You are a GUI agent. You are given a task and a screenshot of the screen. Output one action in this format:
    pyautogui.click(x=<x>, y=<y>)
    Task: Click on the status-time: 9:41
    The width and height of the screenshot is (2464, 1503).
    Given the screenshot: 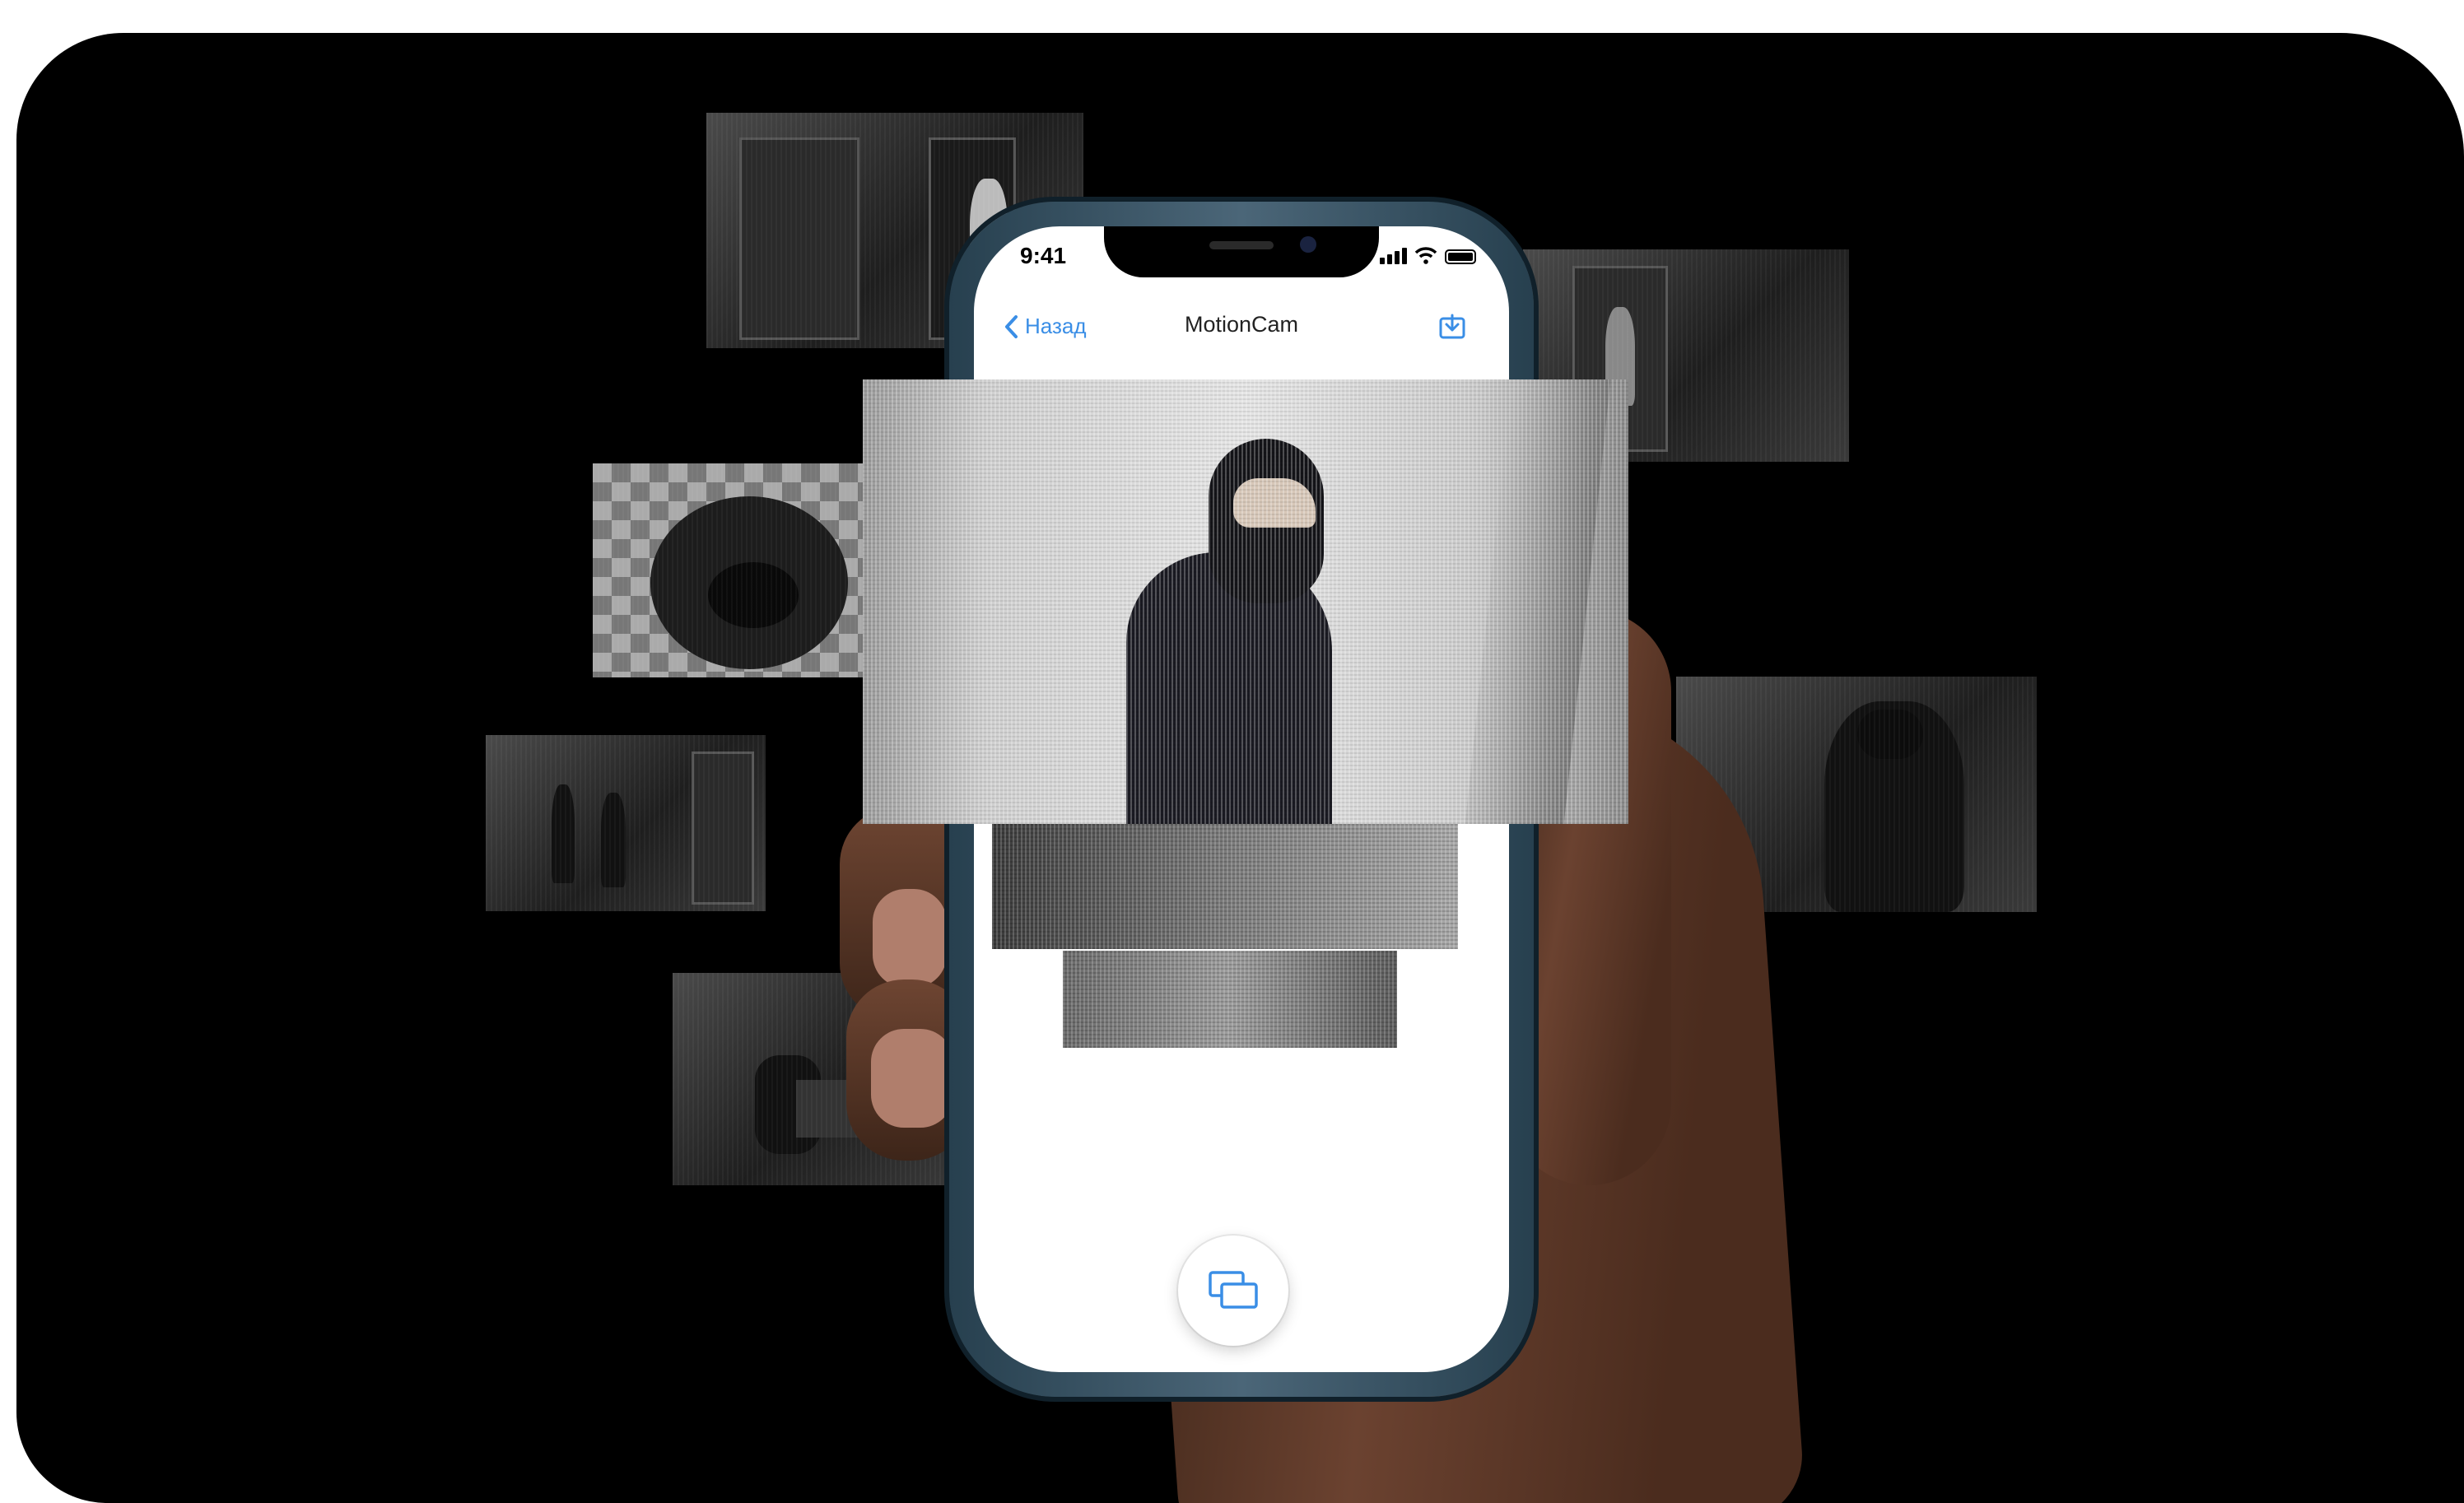 What is the action you would take?
    pyautogui.click(x=1043, y=255)
    